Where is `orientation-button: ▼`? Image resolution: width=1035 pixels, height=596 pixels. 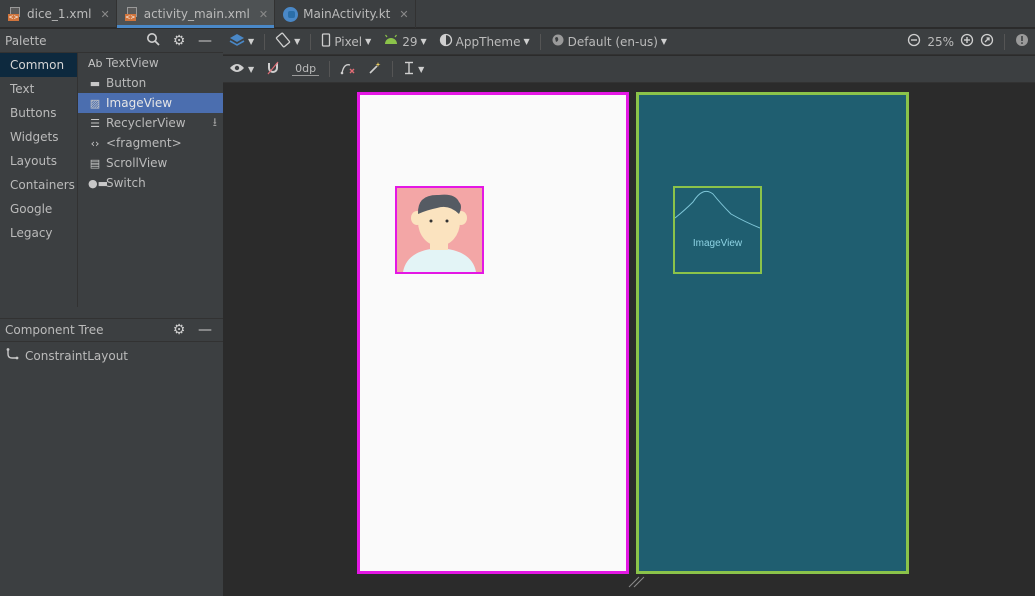
orientation-button: ▼ is located at coordinates (287, 41).